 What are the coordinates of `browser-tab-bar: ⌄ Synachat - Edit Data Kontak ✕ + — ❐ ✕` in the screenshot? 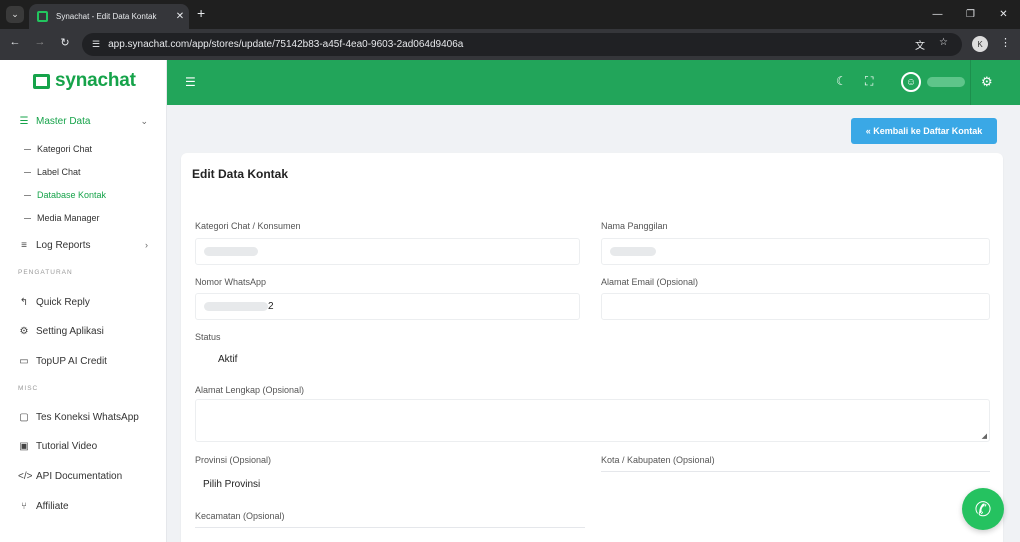 It's located at (510, 14).